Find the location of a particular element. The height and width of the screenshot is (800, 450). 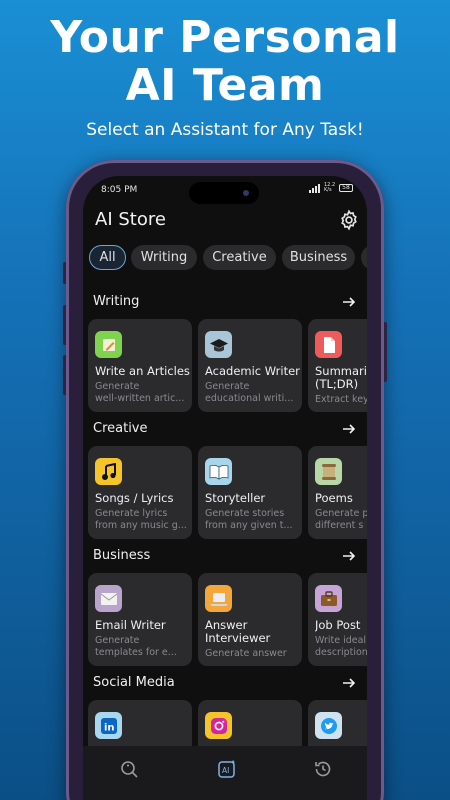

camera-dot is located at coordinates (246, 193).